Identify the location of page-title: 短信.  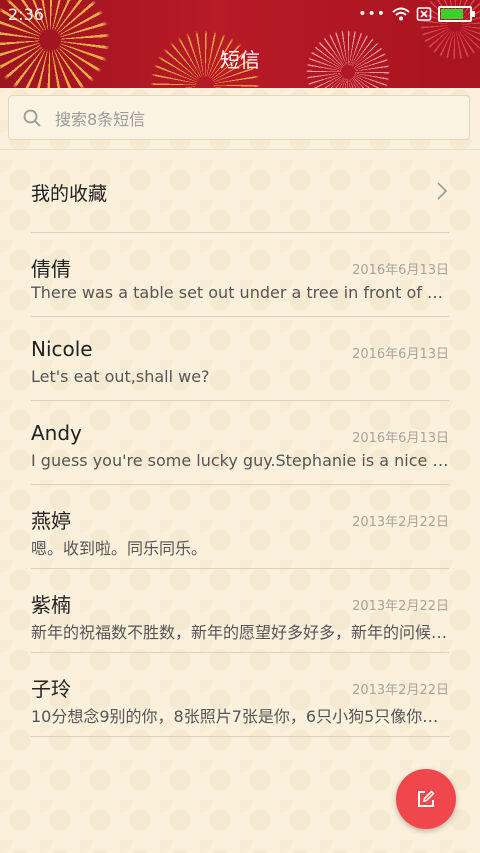
(240, 60).